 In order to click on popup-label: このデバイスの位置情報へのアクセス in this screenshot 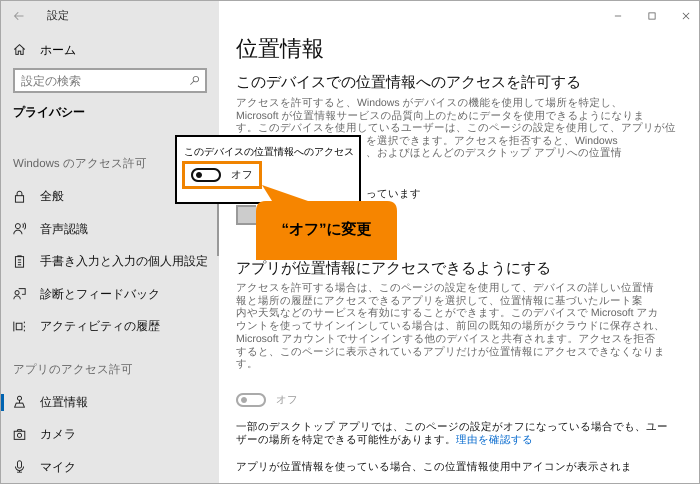, I will do `click(269, 152)`.